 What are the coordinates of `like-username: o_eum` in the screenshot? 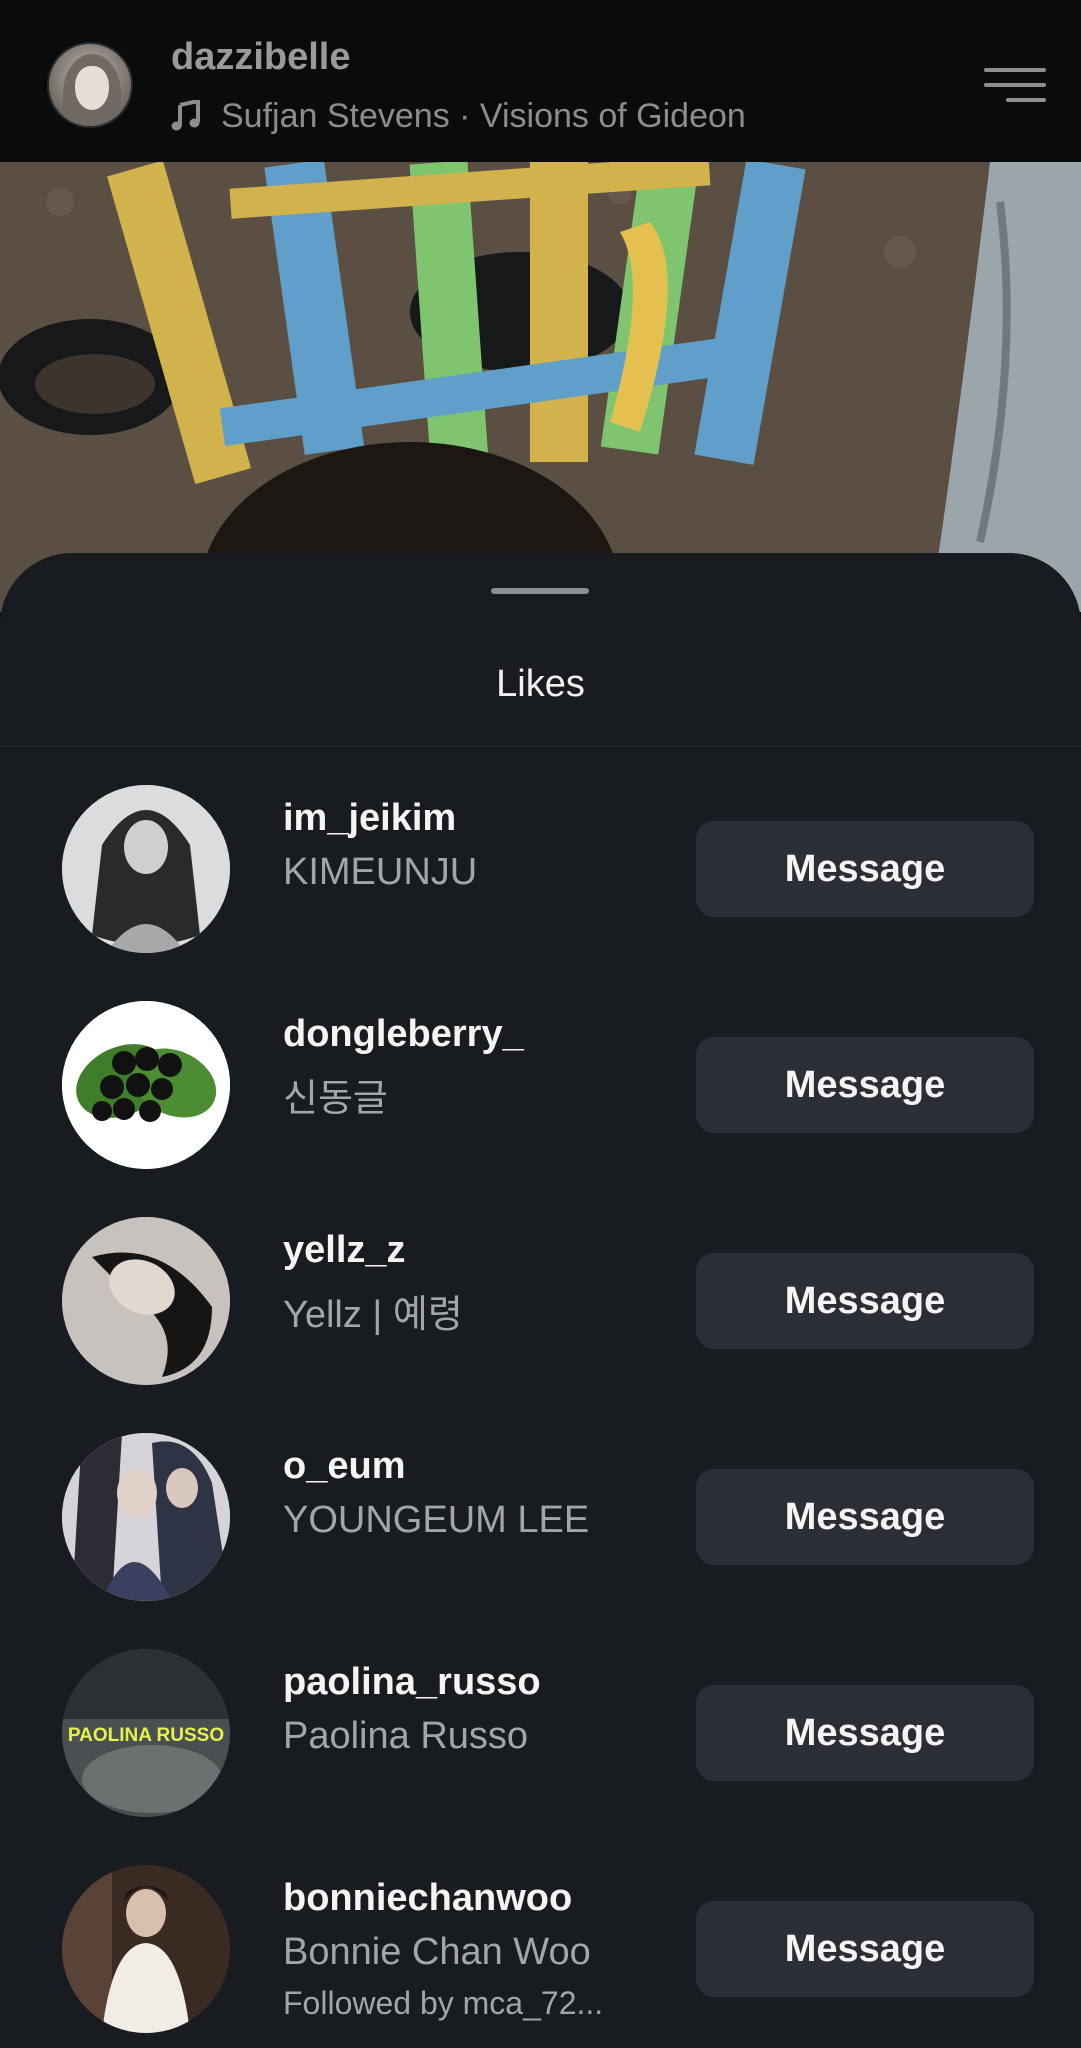 It's located at (344, 1466).